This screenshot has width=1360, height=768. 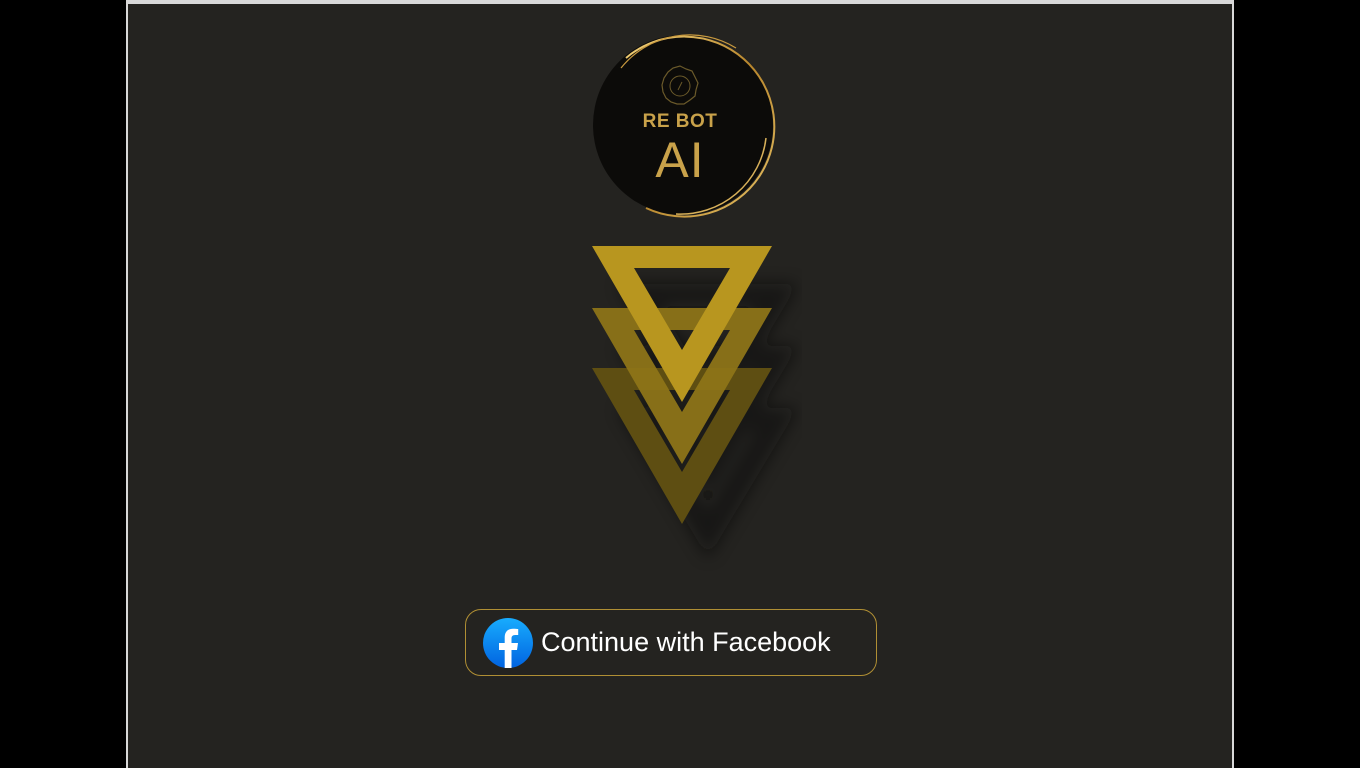 What do you see at coordinates (680, 121) in the screenshot?
I see `brand-name-top: RE BOT` at bounding box center [680, 121].